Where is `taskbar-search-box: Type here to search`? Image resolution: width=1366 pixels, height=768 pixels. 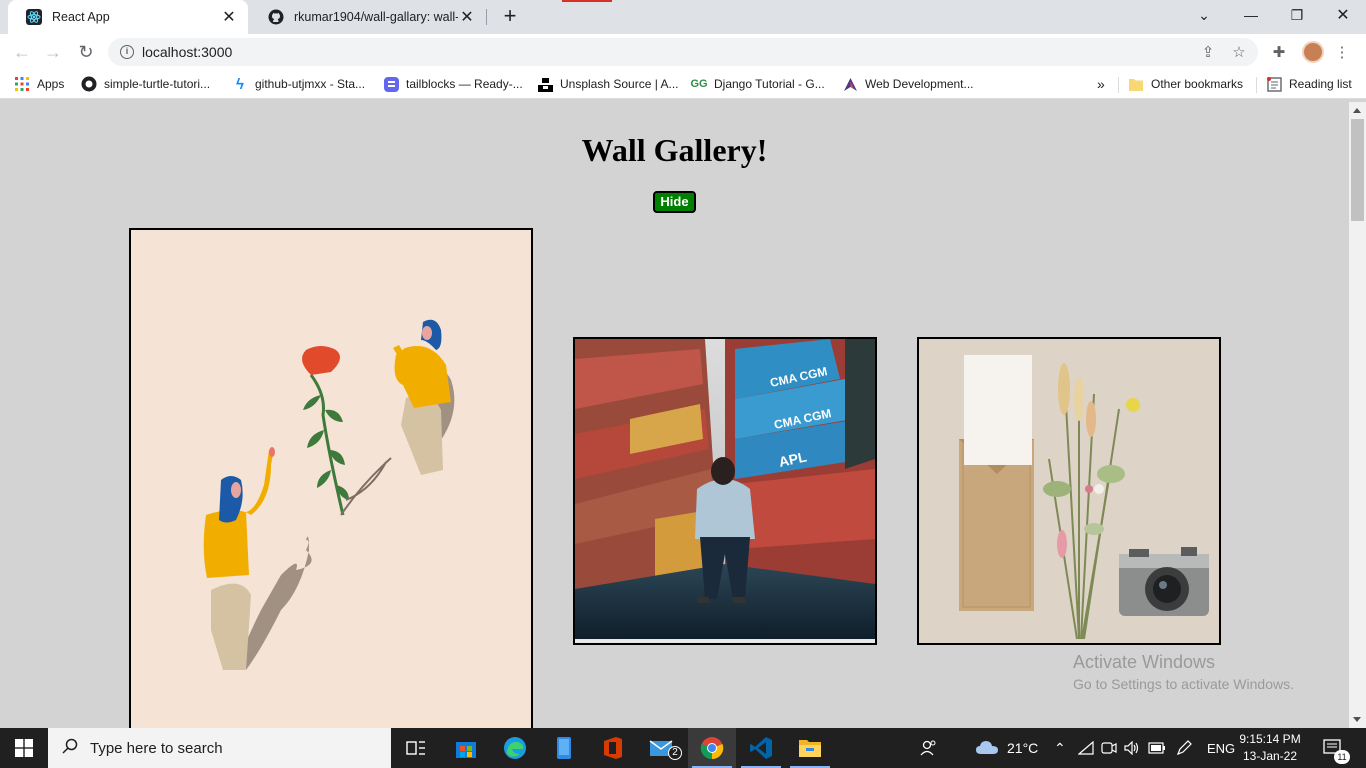 taskbar-search-box: Type here to search is located at coordinates (219, 748).